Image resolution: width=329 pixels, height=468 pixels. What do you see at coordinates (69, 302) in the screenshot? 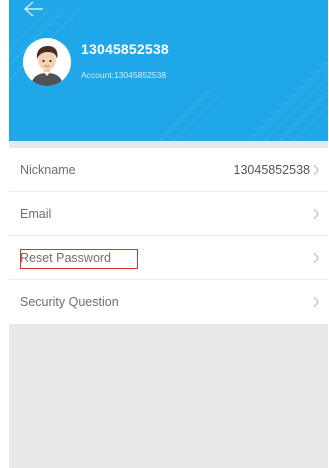
I see `menu-item-label: Security Question` at bounding box center [69, 302].